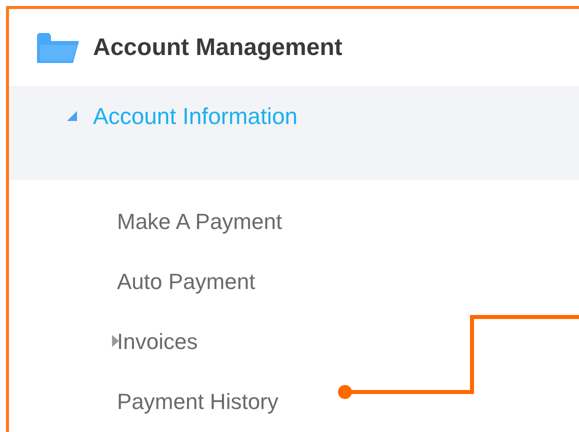 The image size is (579, 432). Describe the element at coordinates (157, 341) in the screenshot. I see `tree-item: Invoices` at that location.